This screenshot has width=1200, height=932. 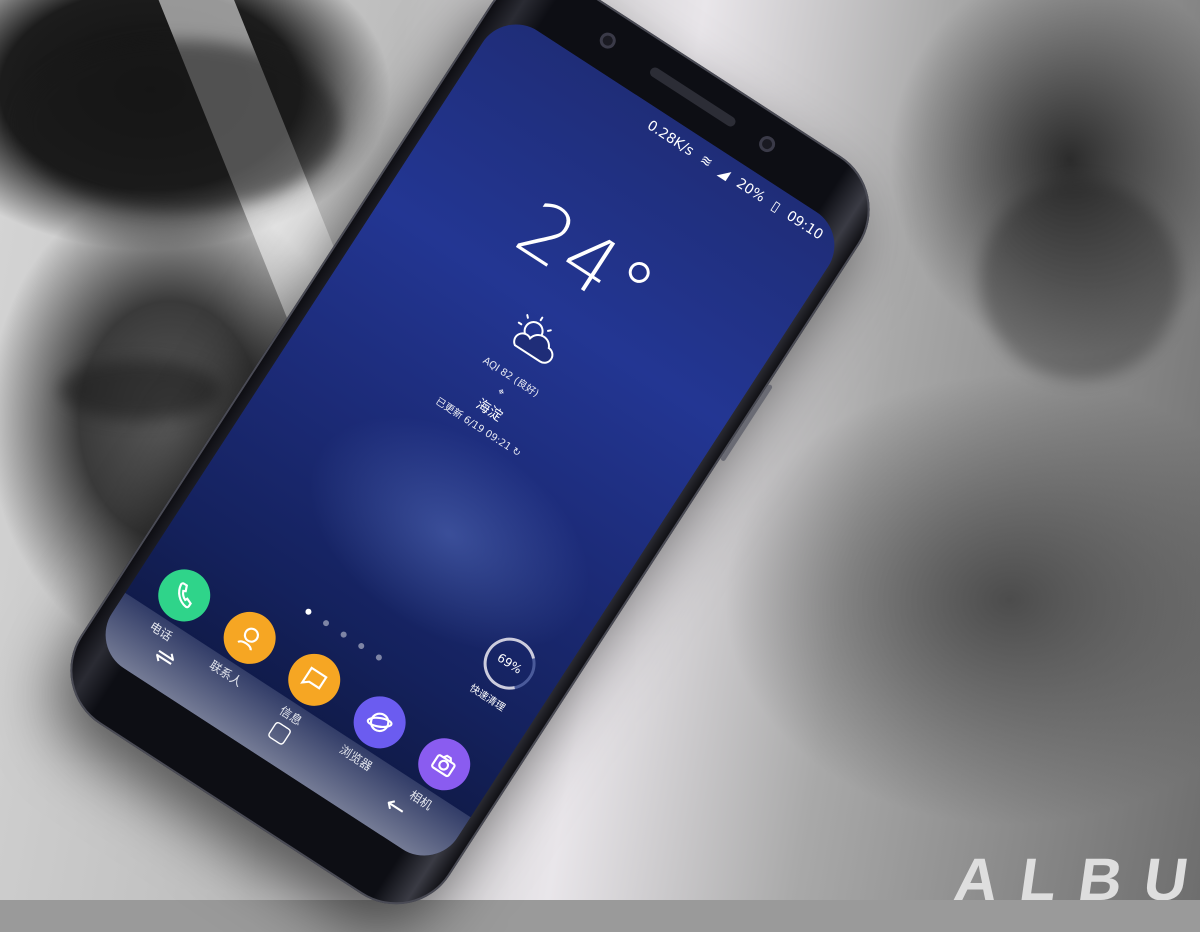 I want to click on status-time: 09:10, so click(x=804, y=225).